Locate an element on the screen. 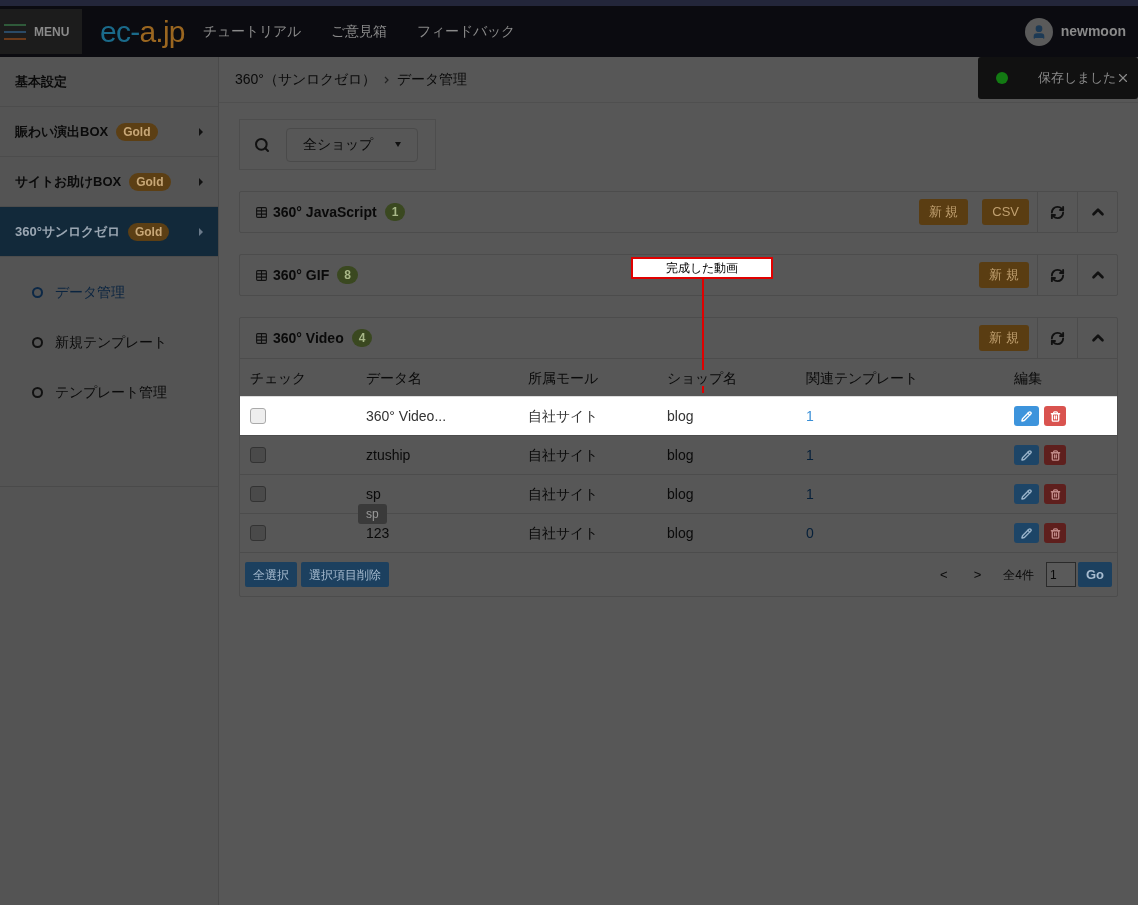 This screenshot has height=905, width=1138. nav-link: チュートリアル is located at coordinates (251, 31).